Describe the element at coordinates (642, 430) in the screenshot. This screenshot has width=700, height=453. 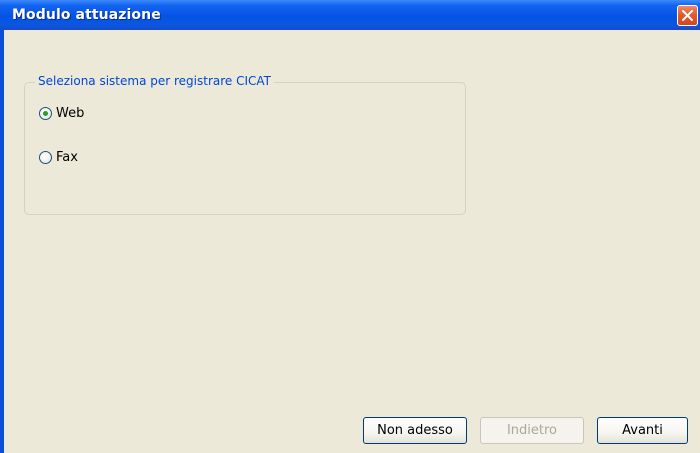
I see `next-button: Avanti` at that location.